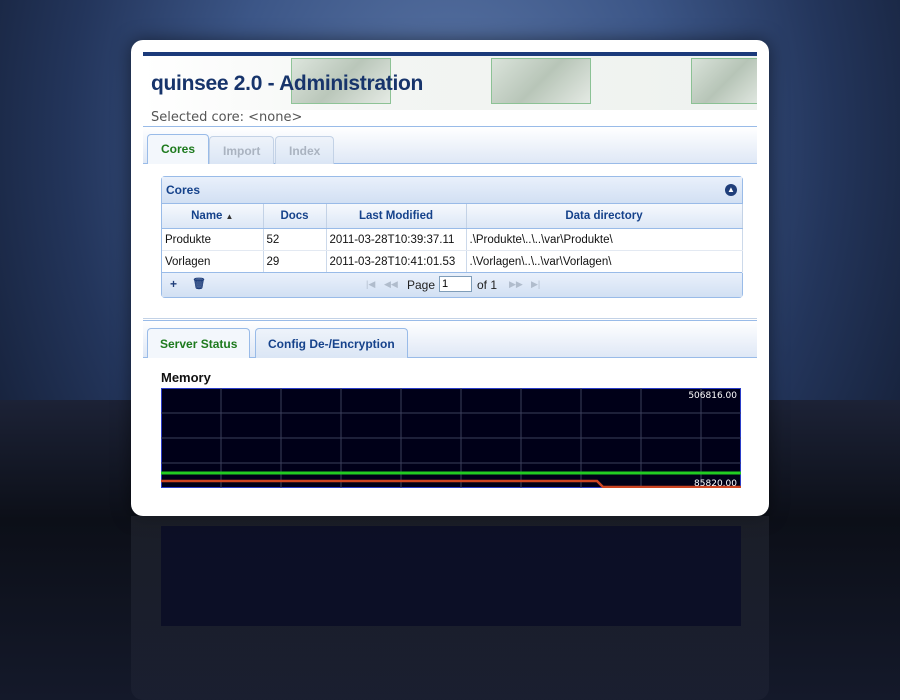  I want to click on app-title: quinsee 2.0 - Administration, so click(287, 83).